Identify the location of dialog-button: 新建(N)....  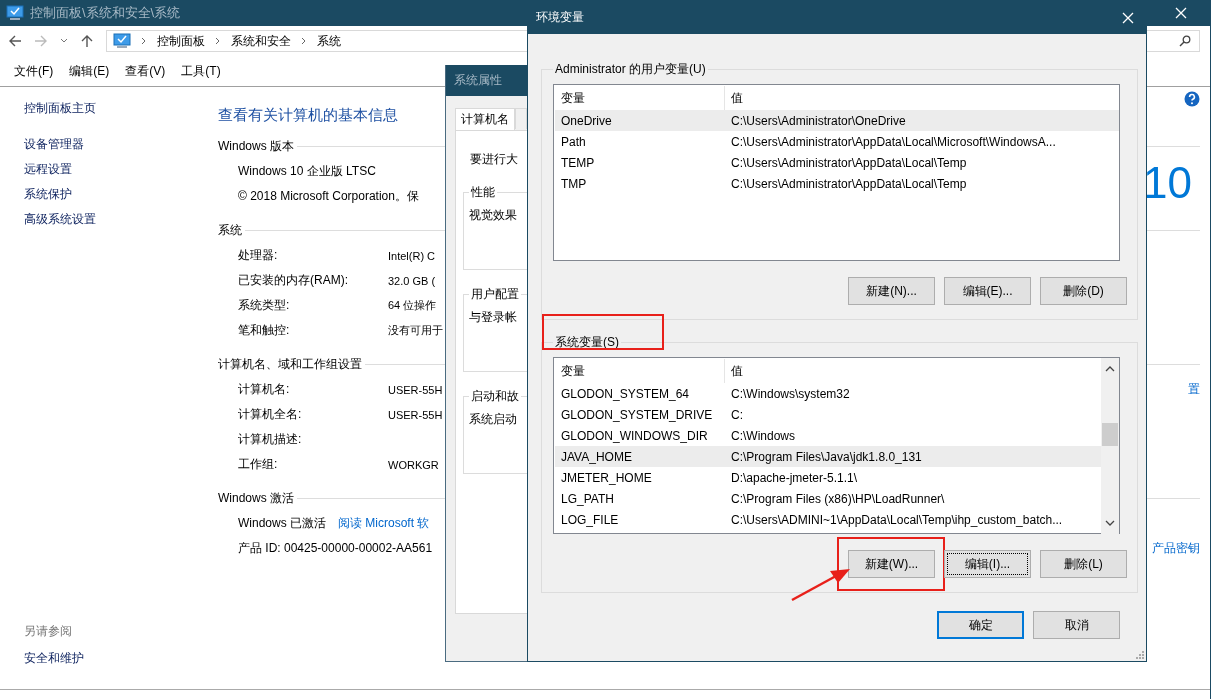
(891, 291).